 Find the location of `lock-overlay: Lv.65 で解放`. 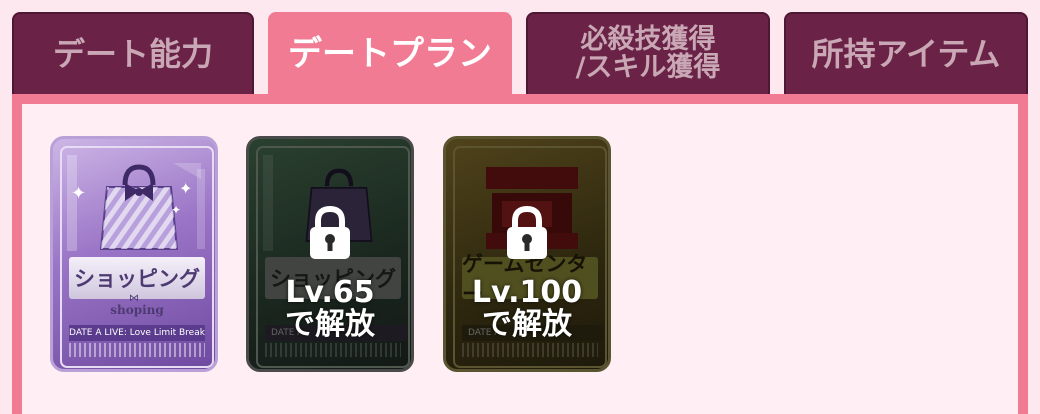

lock-overlay: Lv.65 で解放 is located at coordinates (330, 254).